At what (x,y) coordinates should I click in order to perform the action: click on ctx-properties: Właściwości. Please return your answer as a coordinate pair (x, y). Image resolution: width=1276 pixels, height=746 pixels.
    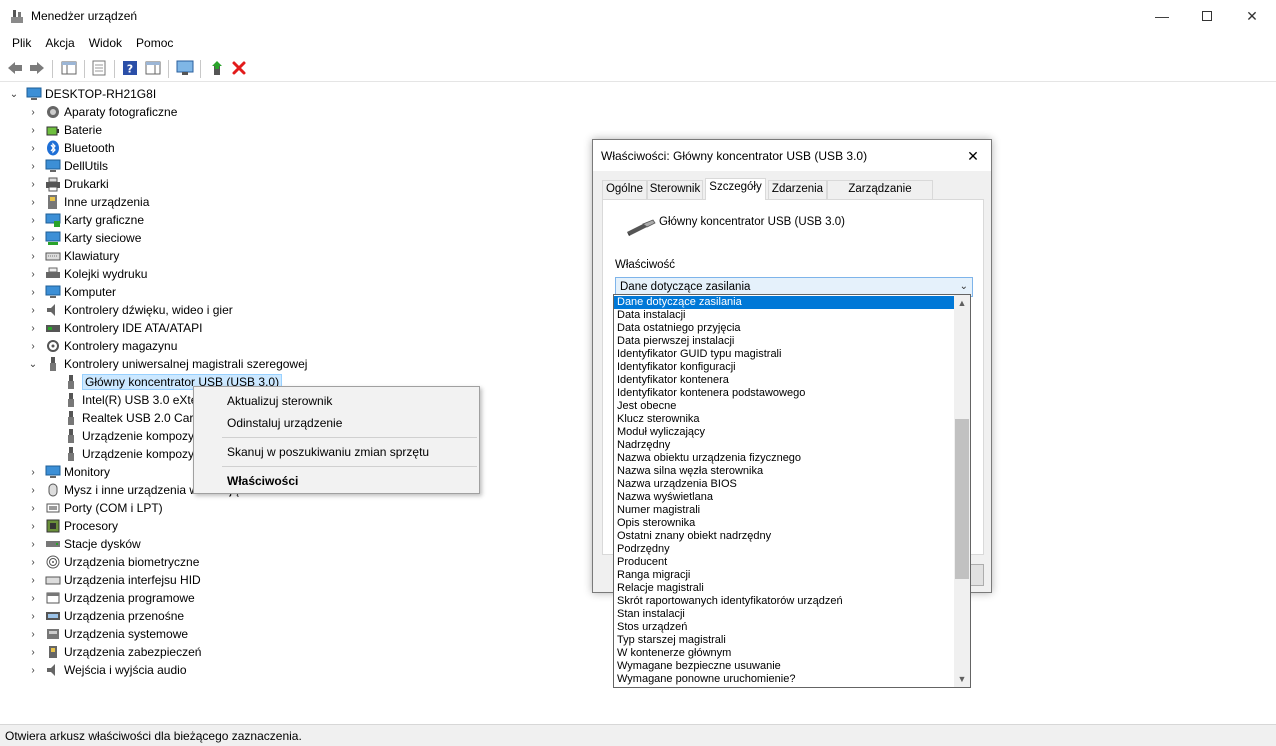
    Looking at the image, I should click on (262, 481).